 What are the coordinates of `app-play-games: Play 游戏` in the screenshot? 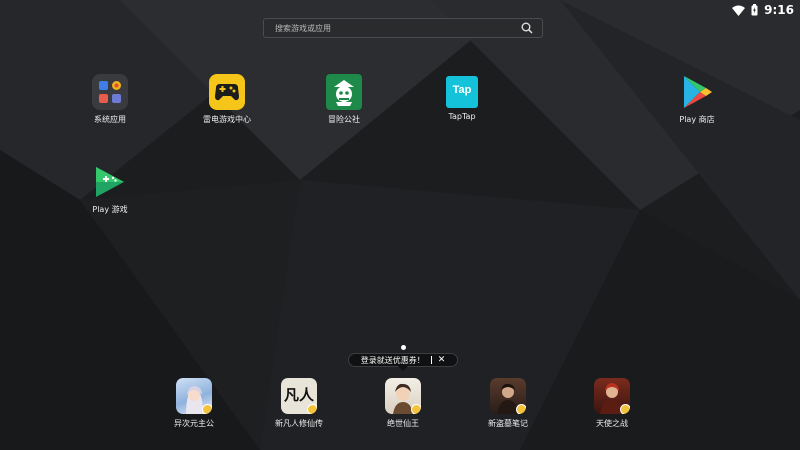 It's located at (110, 189).